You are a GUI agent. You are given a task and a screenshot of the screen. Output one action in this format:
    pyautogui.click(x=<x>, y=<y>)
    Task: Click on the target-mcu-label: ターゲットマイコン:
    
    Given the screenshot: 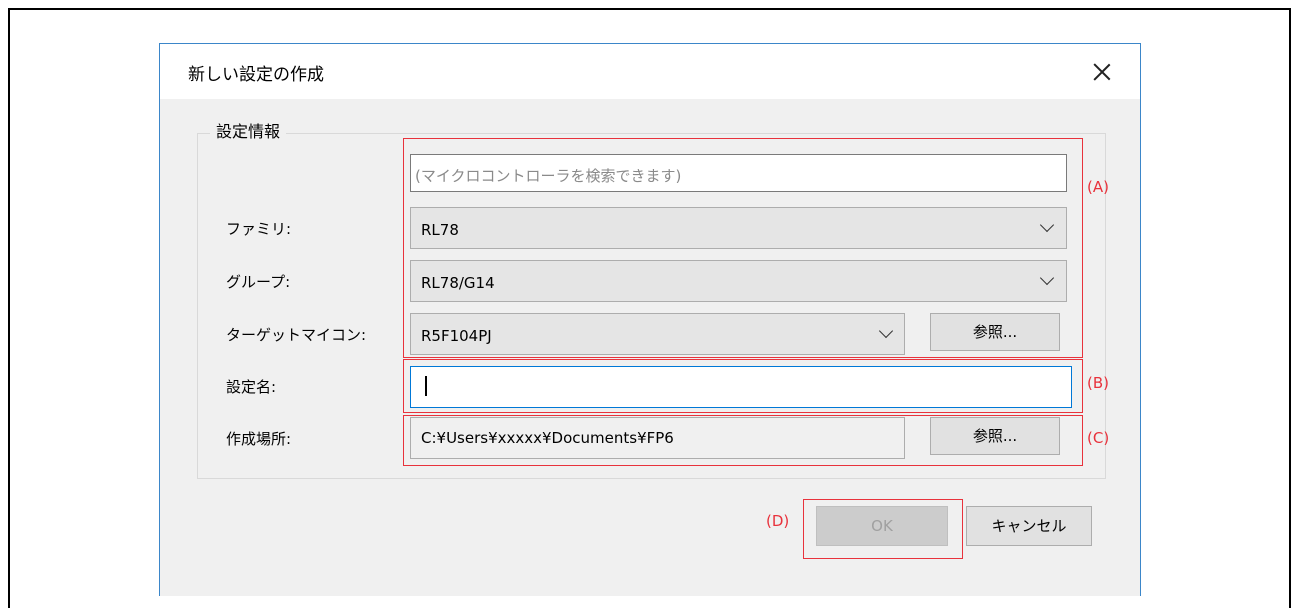 What is the action you would take?
    pyautogui.click(x=296, y=335)
    